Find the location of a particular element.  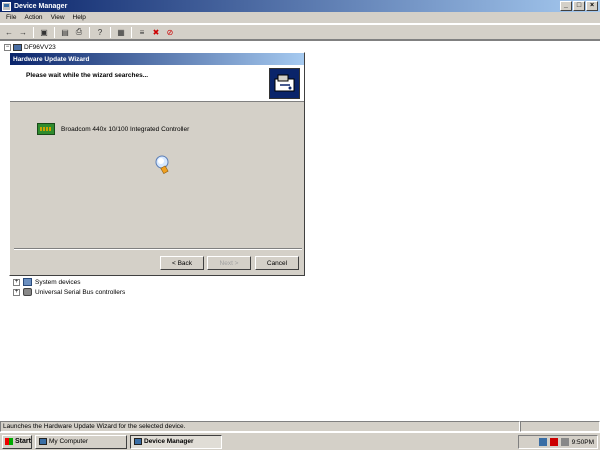

back-button: < Back is located at coordinates (182, 263).